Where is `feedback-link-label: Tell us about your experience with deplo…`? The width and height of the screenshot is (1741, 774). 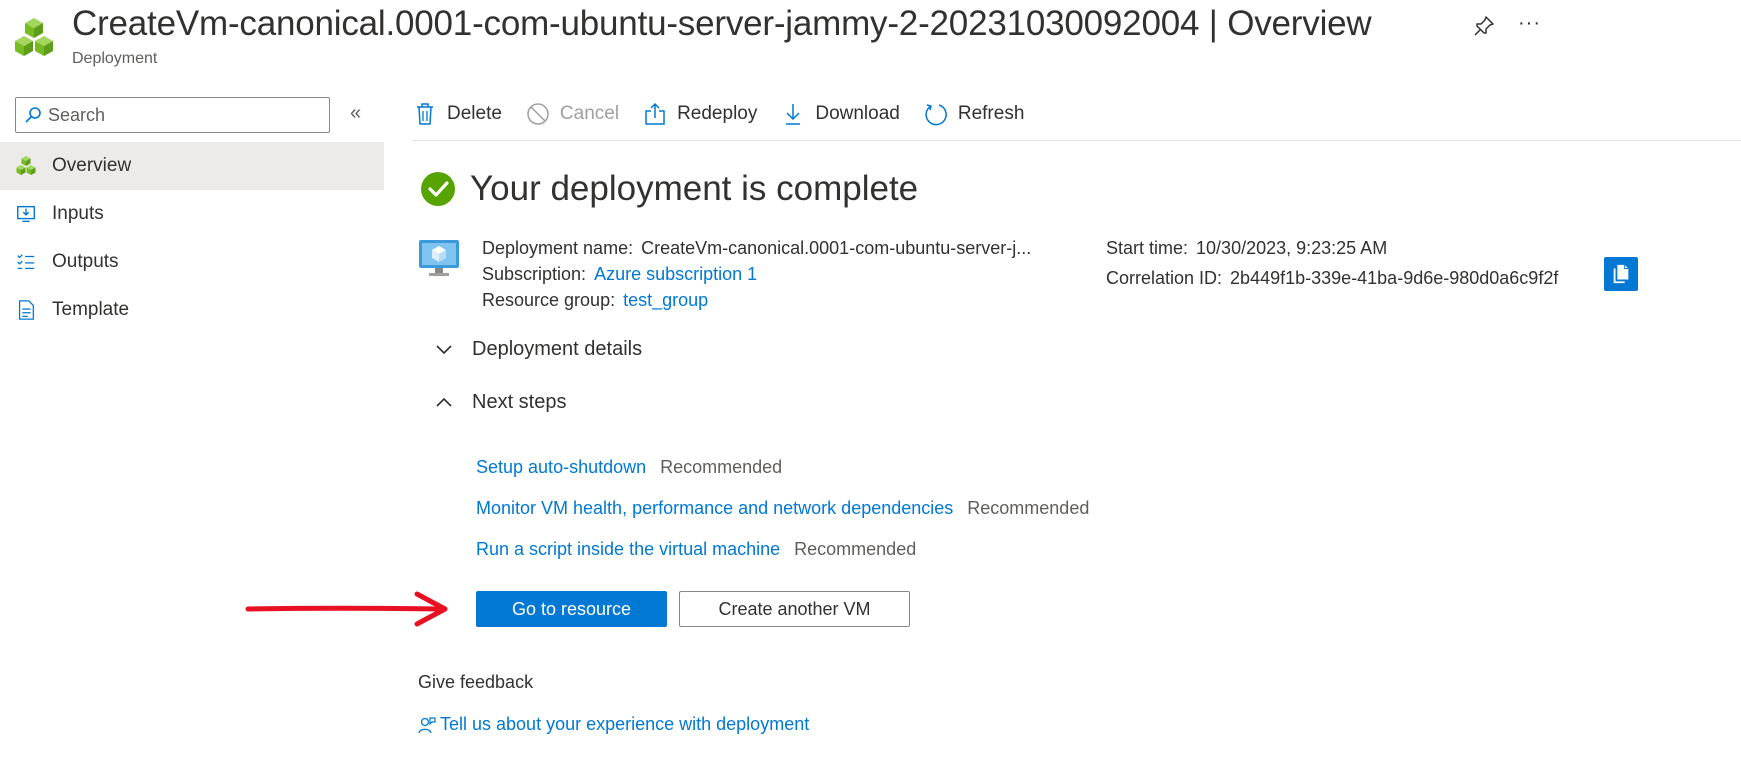
feedback-link-label: Tell us about your experience with deplo… is located at coordinates (625, 724).